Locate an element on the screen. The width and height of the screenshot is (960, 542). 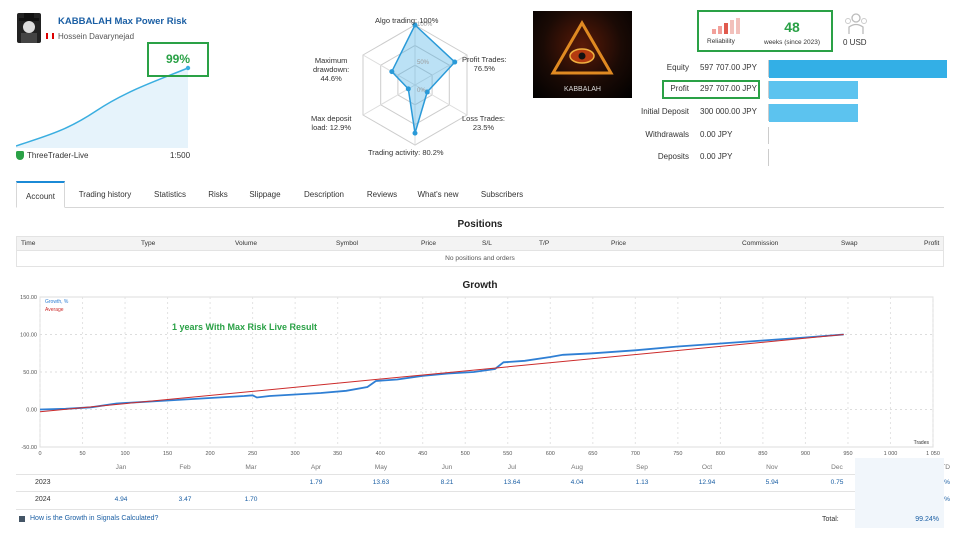
radar-label-activity: Trading activity: 80.2% is located at coordinates (406, 152).